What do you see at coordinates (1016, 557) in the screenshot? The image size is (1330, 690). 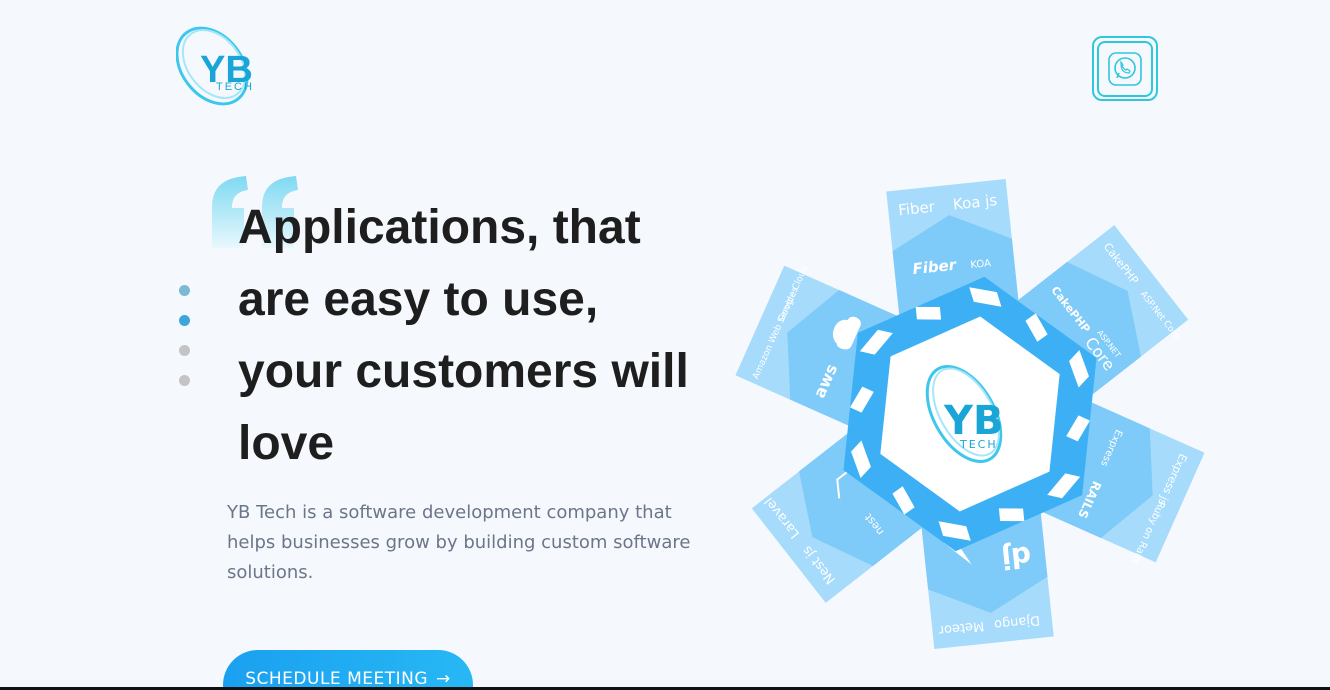 I see `django-logo: dj` at bounding box center [1016, 557].